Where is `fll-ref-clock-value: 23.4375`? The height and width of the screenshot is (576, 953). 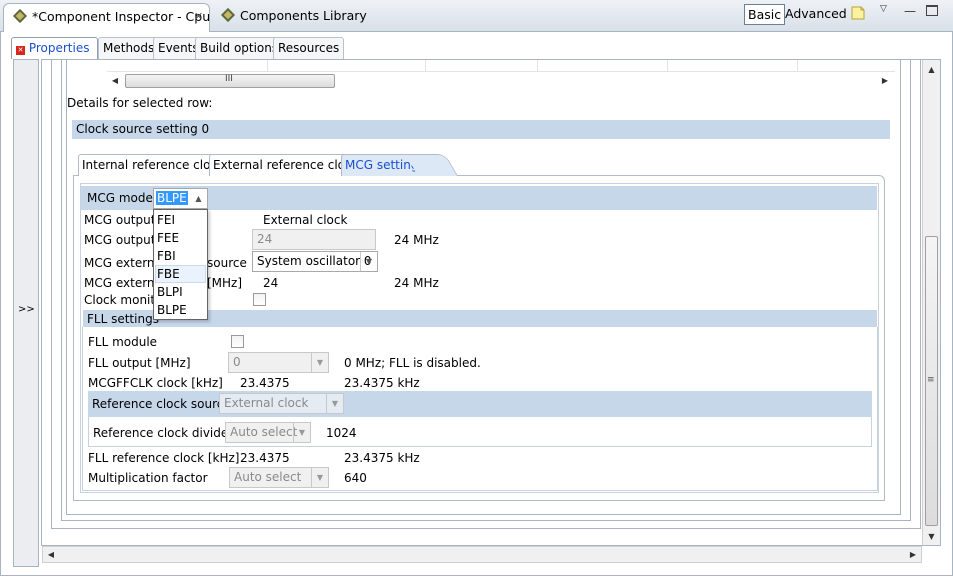
fll-ref-clock-value: 23.4375 is located at coordinates (265, 458).